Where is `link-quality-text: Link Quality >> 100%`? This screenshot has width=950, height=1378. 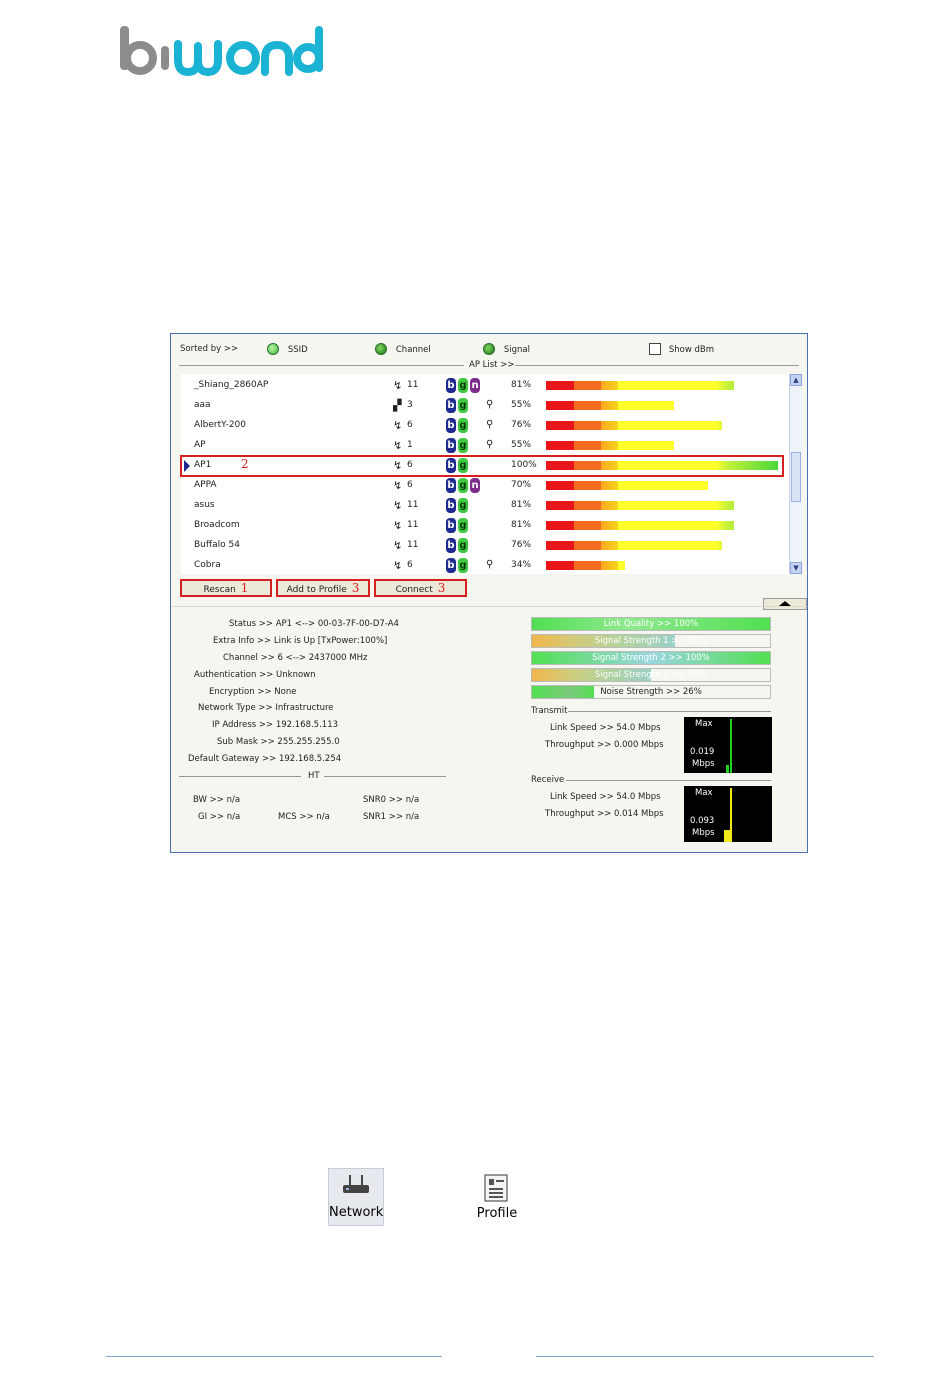
link-quality-text: Link Quality >> 100% is located at coordinates (651, 624).